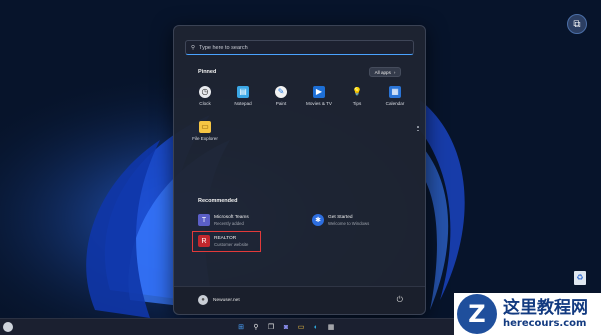  Describe the element at coordinates (545, 308) in the screenshot. I see `watermark-title: 这里教程网` at that location.